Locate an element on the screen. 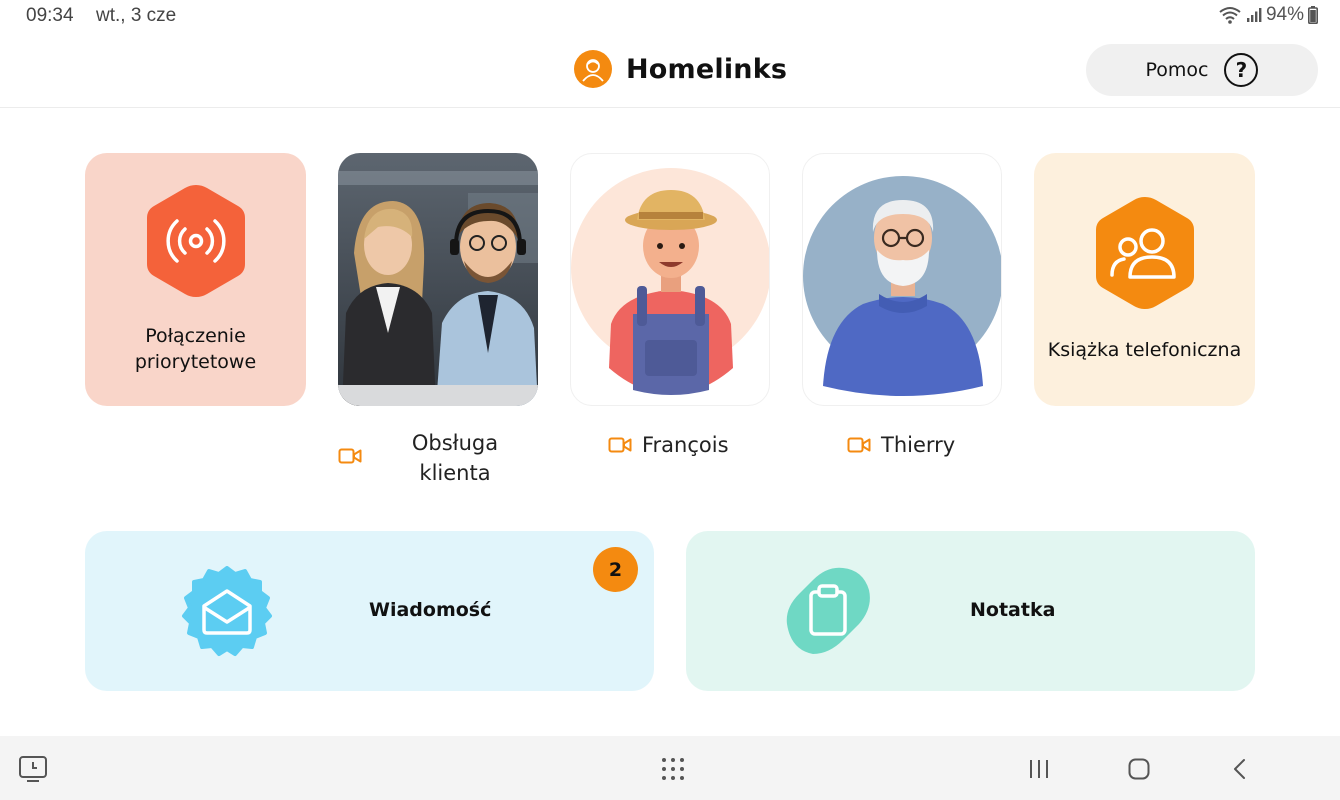  envelope-icon is located at coordinates (227, 611).